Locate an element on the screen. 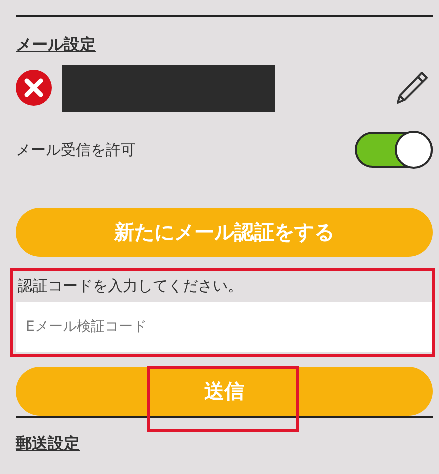 This screenshot has width=439, height=474. section-title: メール設定 is located at coordinates (56, 45).